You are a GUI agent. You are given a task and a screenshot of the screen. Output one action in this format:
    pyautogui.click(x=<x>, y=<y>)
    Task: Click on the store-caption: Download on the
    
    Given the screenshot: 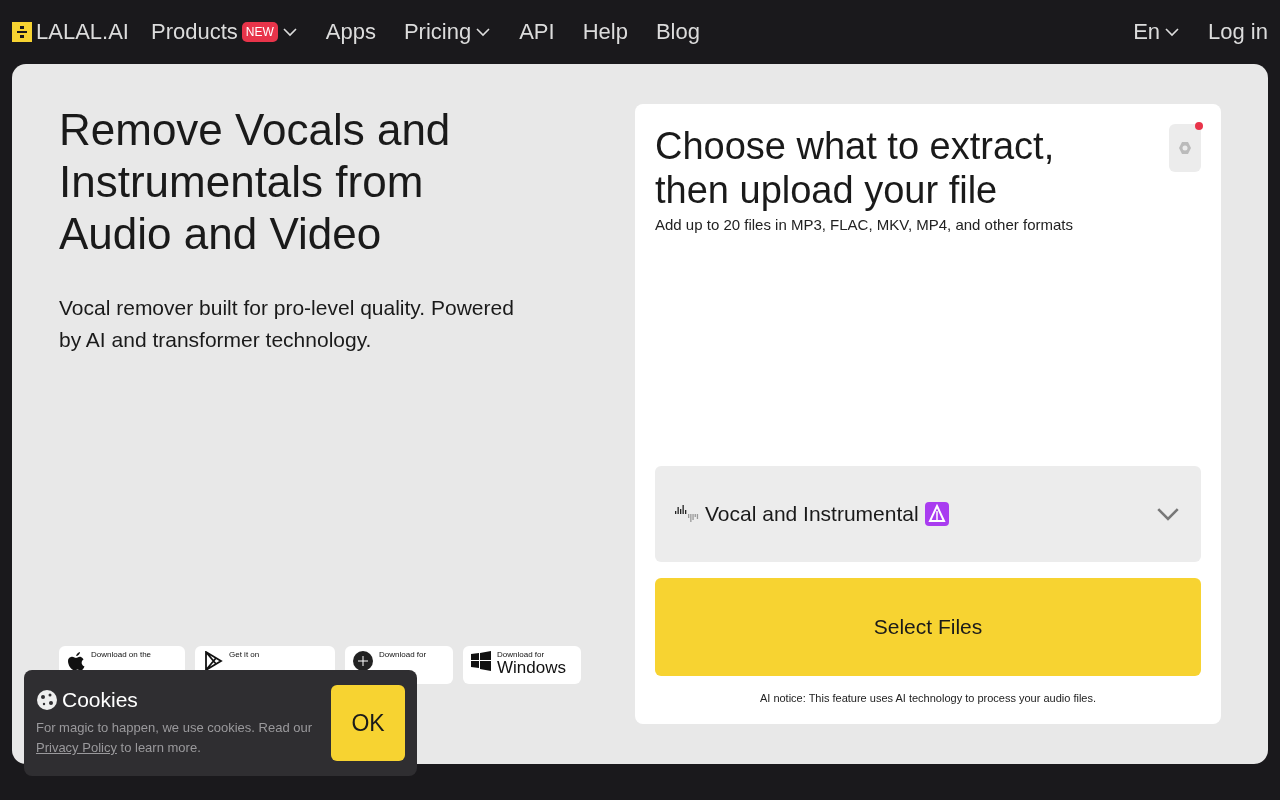 What is the action you would take?
    pyautogui.click(x=121, y=655)
    